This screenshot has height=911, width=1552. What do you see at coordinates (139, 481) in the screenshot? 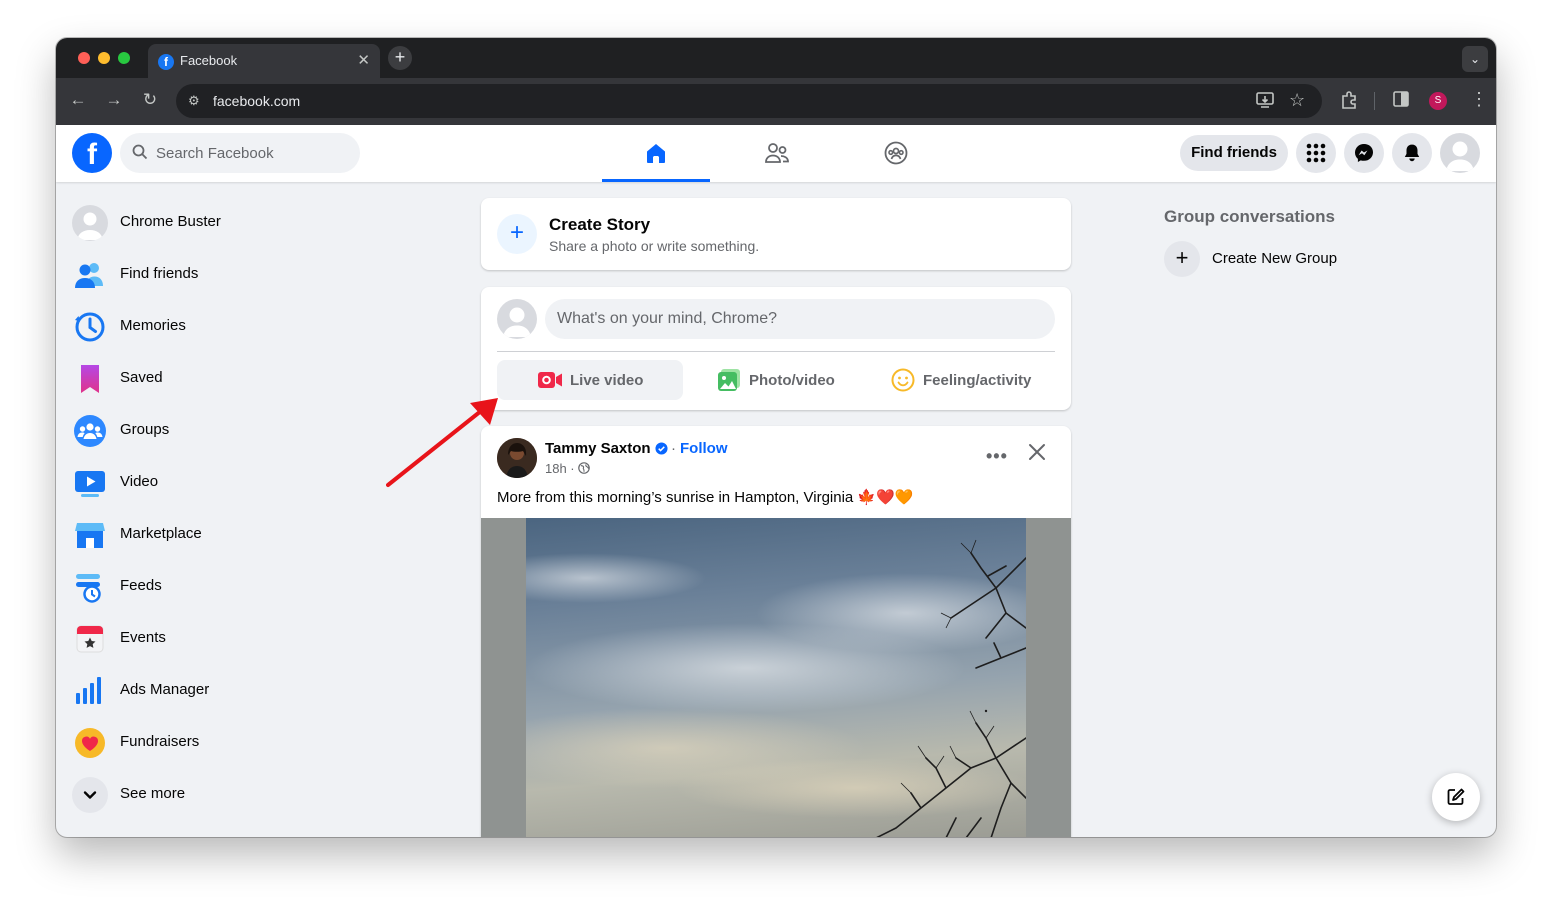
I see `sidebar-item-label: Video` at bounding box center [139, 481].